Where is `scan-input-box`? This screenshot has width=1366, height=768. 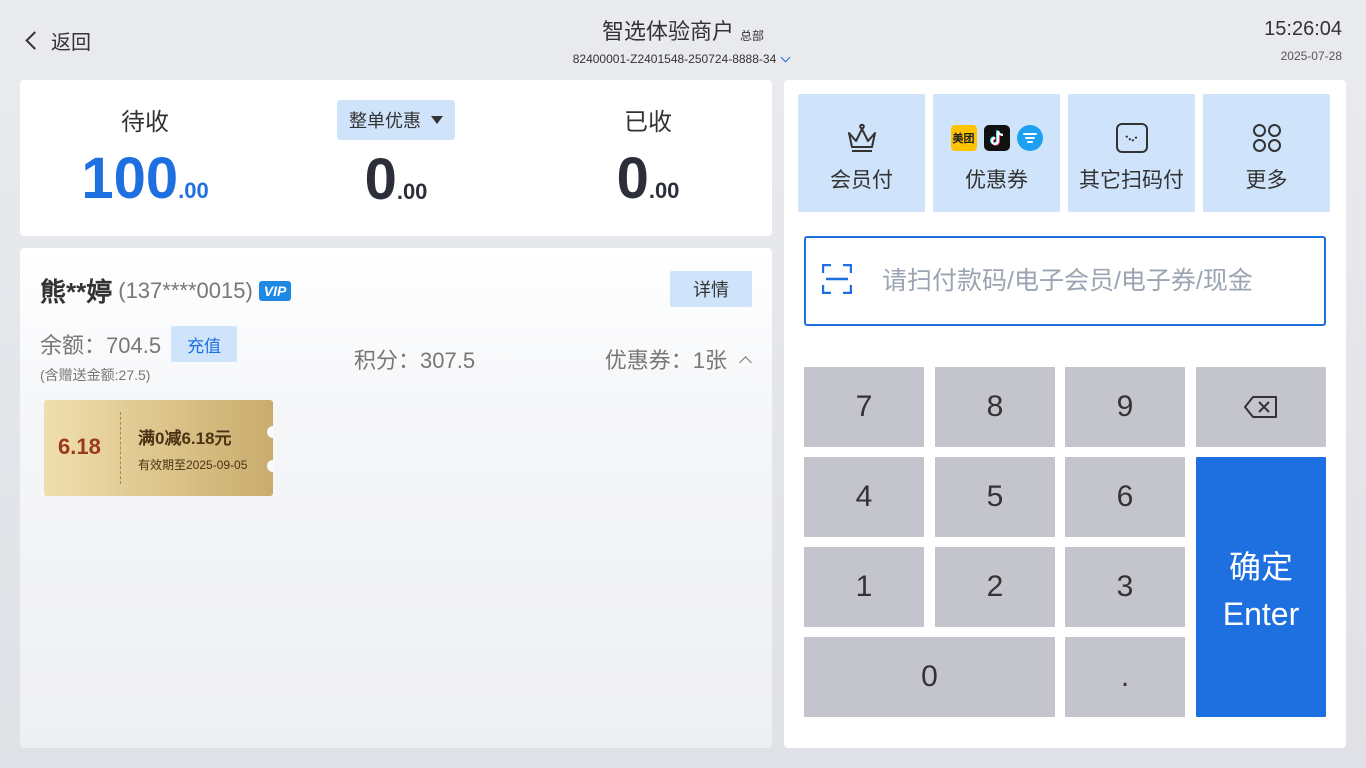 scan-input-box is located at coordinates (1065, 281).